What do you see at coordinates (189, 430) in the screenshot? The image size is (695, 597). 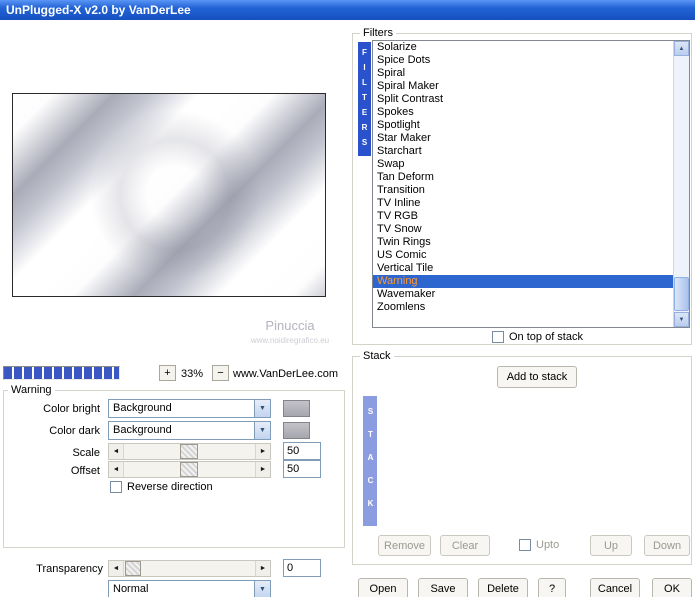 I see `color-dark-dropdown: Background ▼` at bounding box center [189, 430].